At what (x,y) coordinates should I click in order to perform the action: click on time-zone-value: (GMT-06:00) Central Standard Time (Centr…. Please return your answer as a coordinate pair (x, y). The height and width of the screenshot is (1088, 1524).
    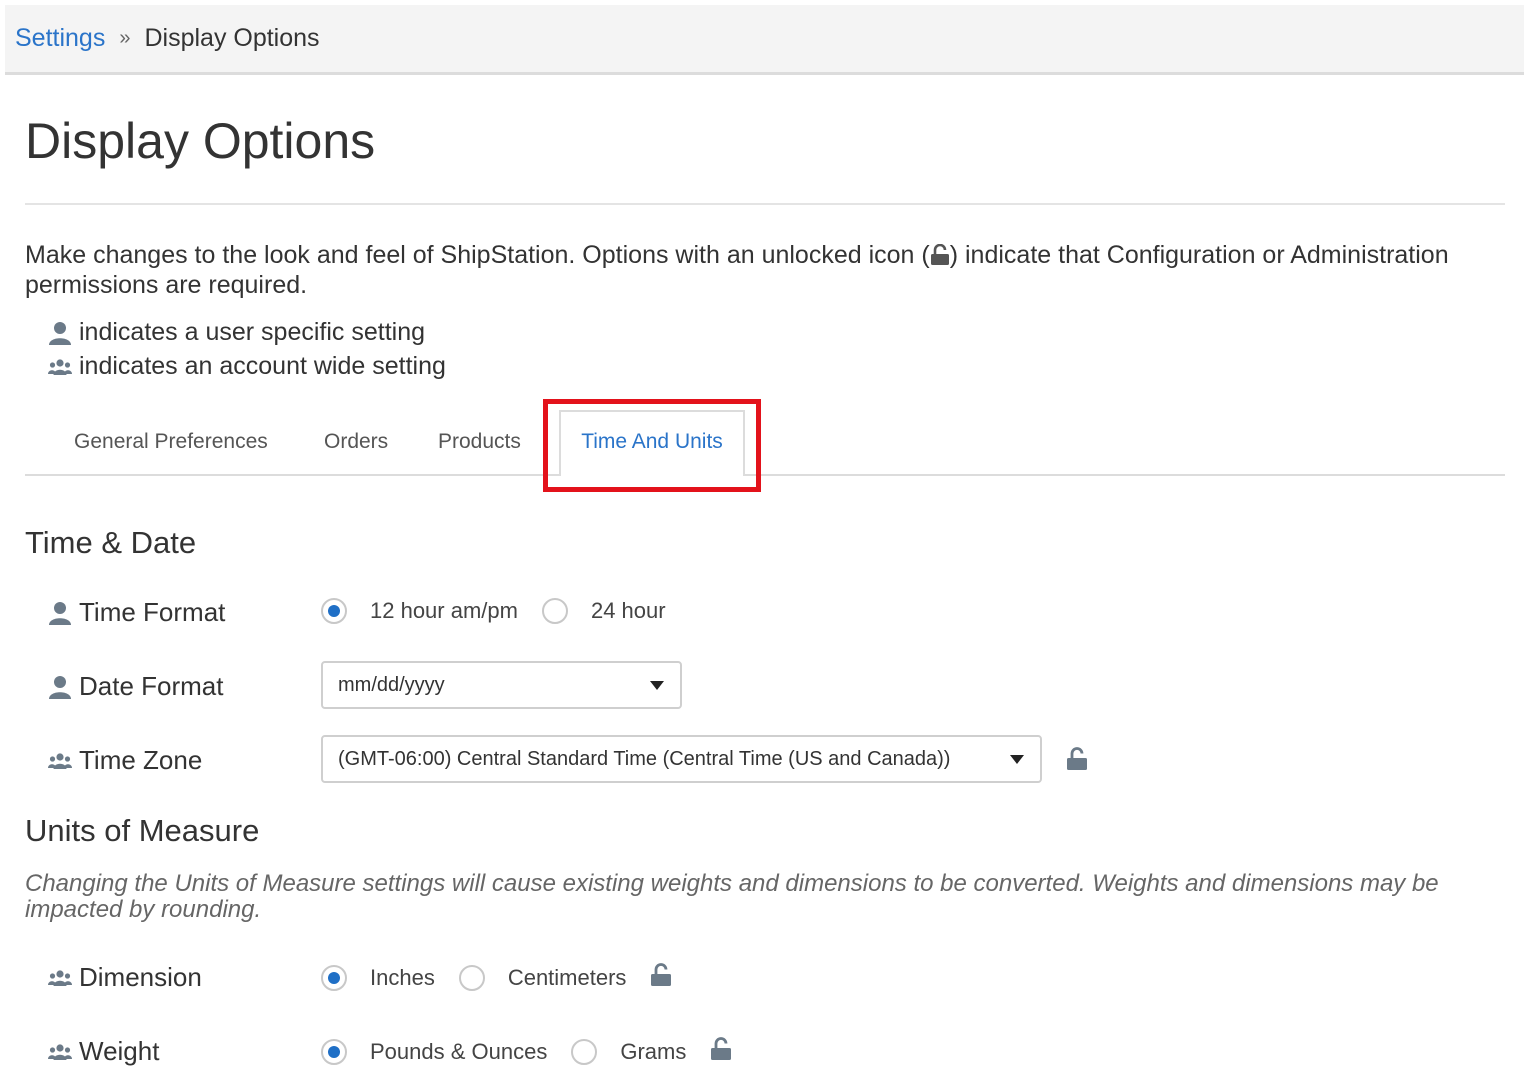
    Looking at the image, I should click on (644, 758).